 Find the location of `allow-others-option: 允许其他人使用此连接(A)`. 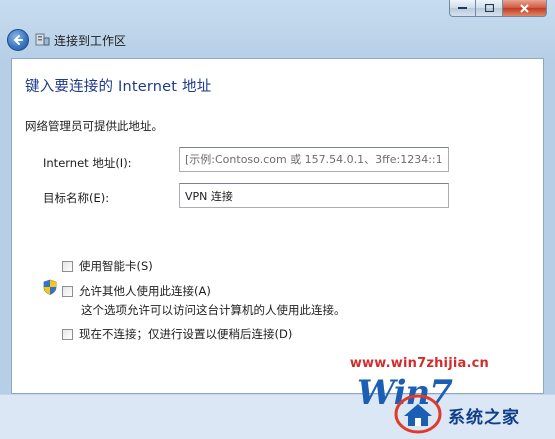

allow-others-option: 允许其他人使用此连接(A) is located at coordinates (136, 291).